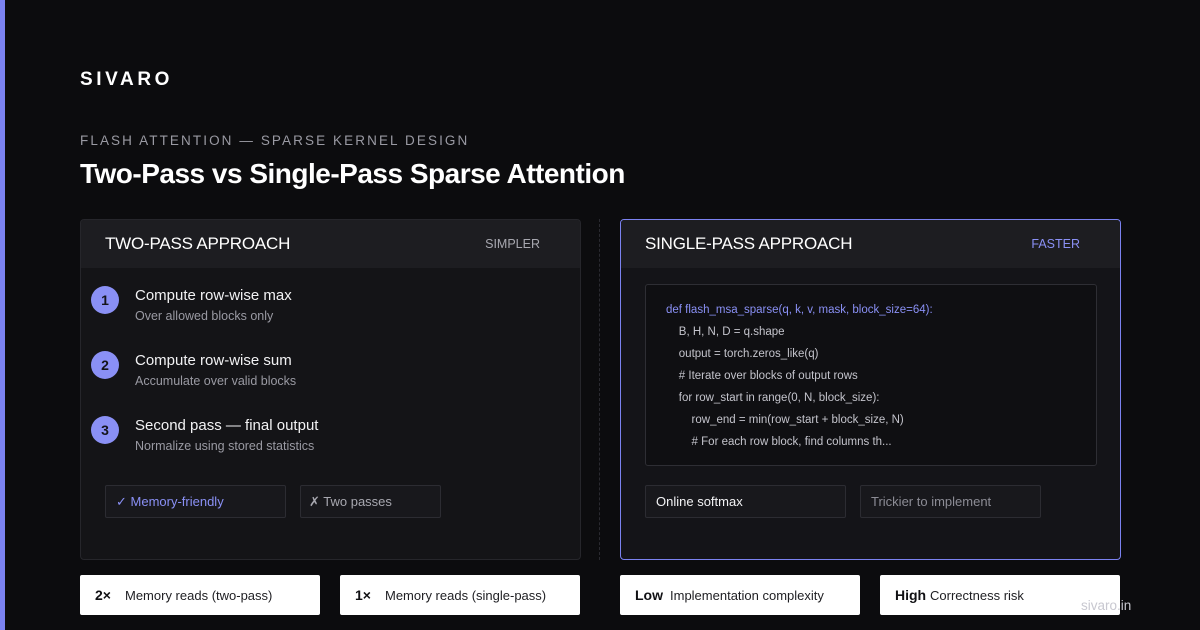 The image size is (1200, 630). What do you see at coordinates (204, 316) in the screenshot?
I see `step-subtitle: Over allowed blocks only` at bounding box center [204, 316].